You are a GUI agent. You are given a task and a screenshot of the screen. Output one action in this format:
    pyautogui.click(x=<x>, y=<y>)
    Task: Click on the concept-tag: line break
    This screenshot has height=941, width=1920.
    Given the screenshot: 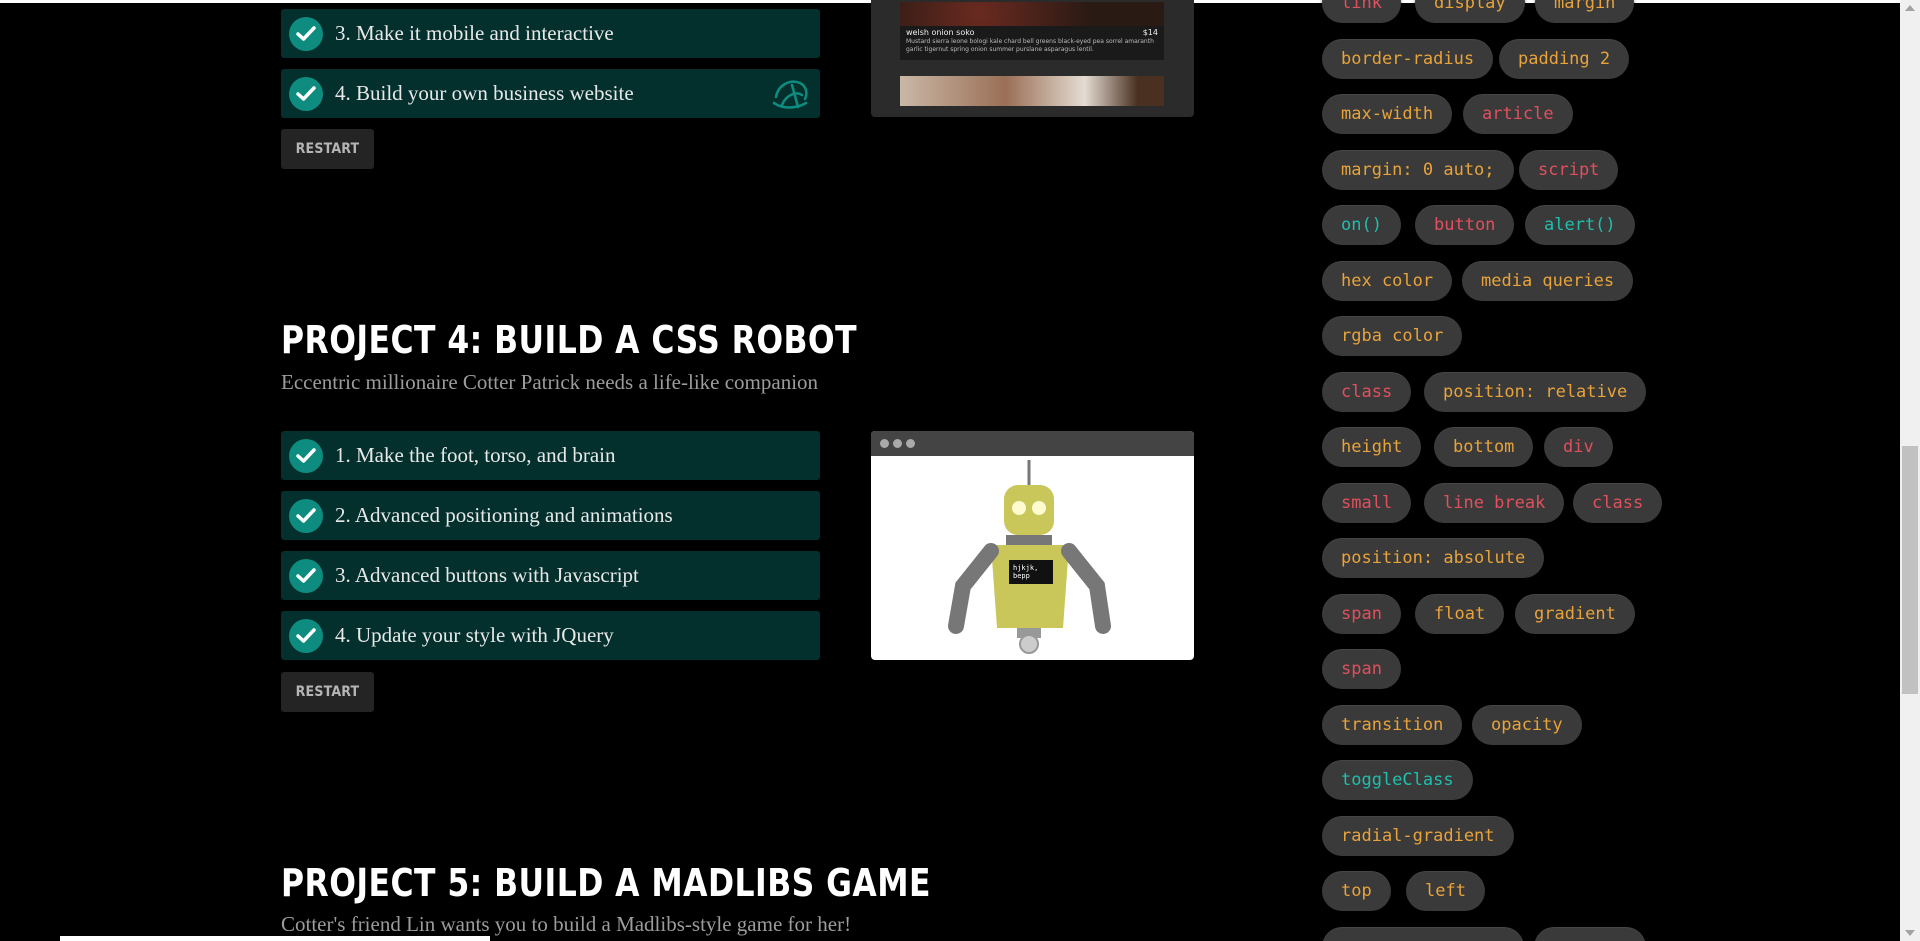 What is the action you would take?
    pyautogui.click(x=1494, y=503)
    